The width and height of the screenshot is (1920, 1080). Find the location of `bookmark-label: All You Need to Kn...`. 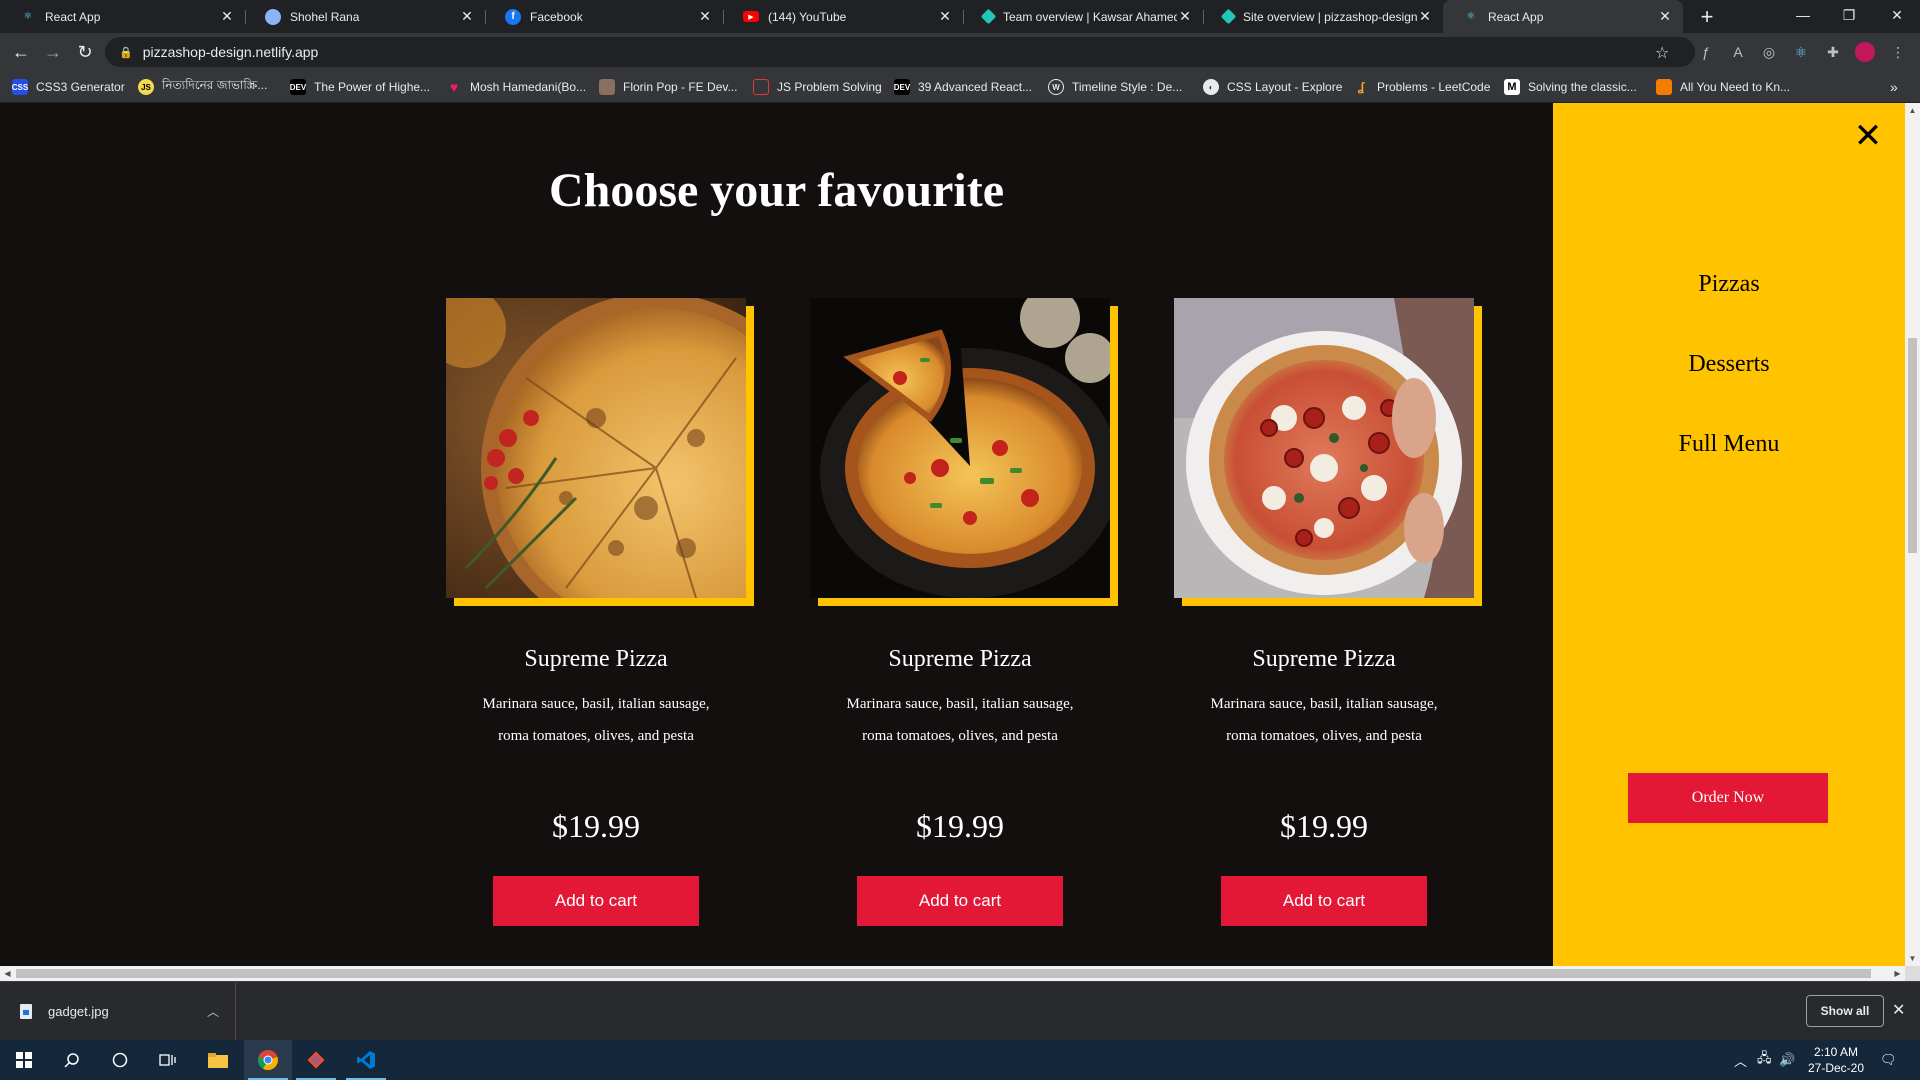

bookmark-label: All You Need to Kn... is located at coordinates (1735, 87).